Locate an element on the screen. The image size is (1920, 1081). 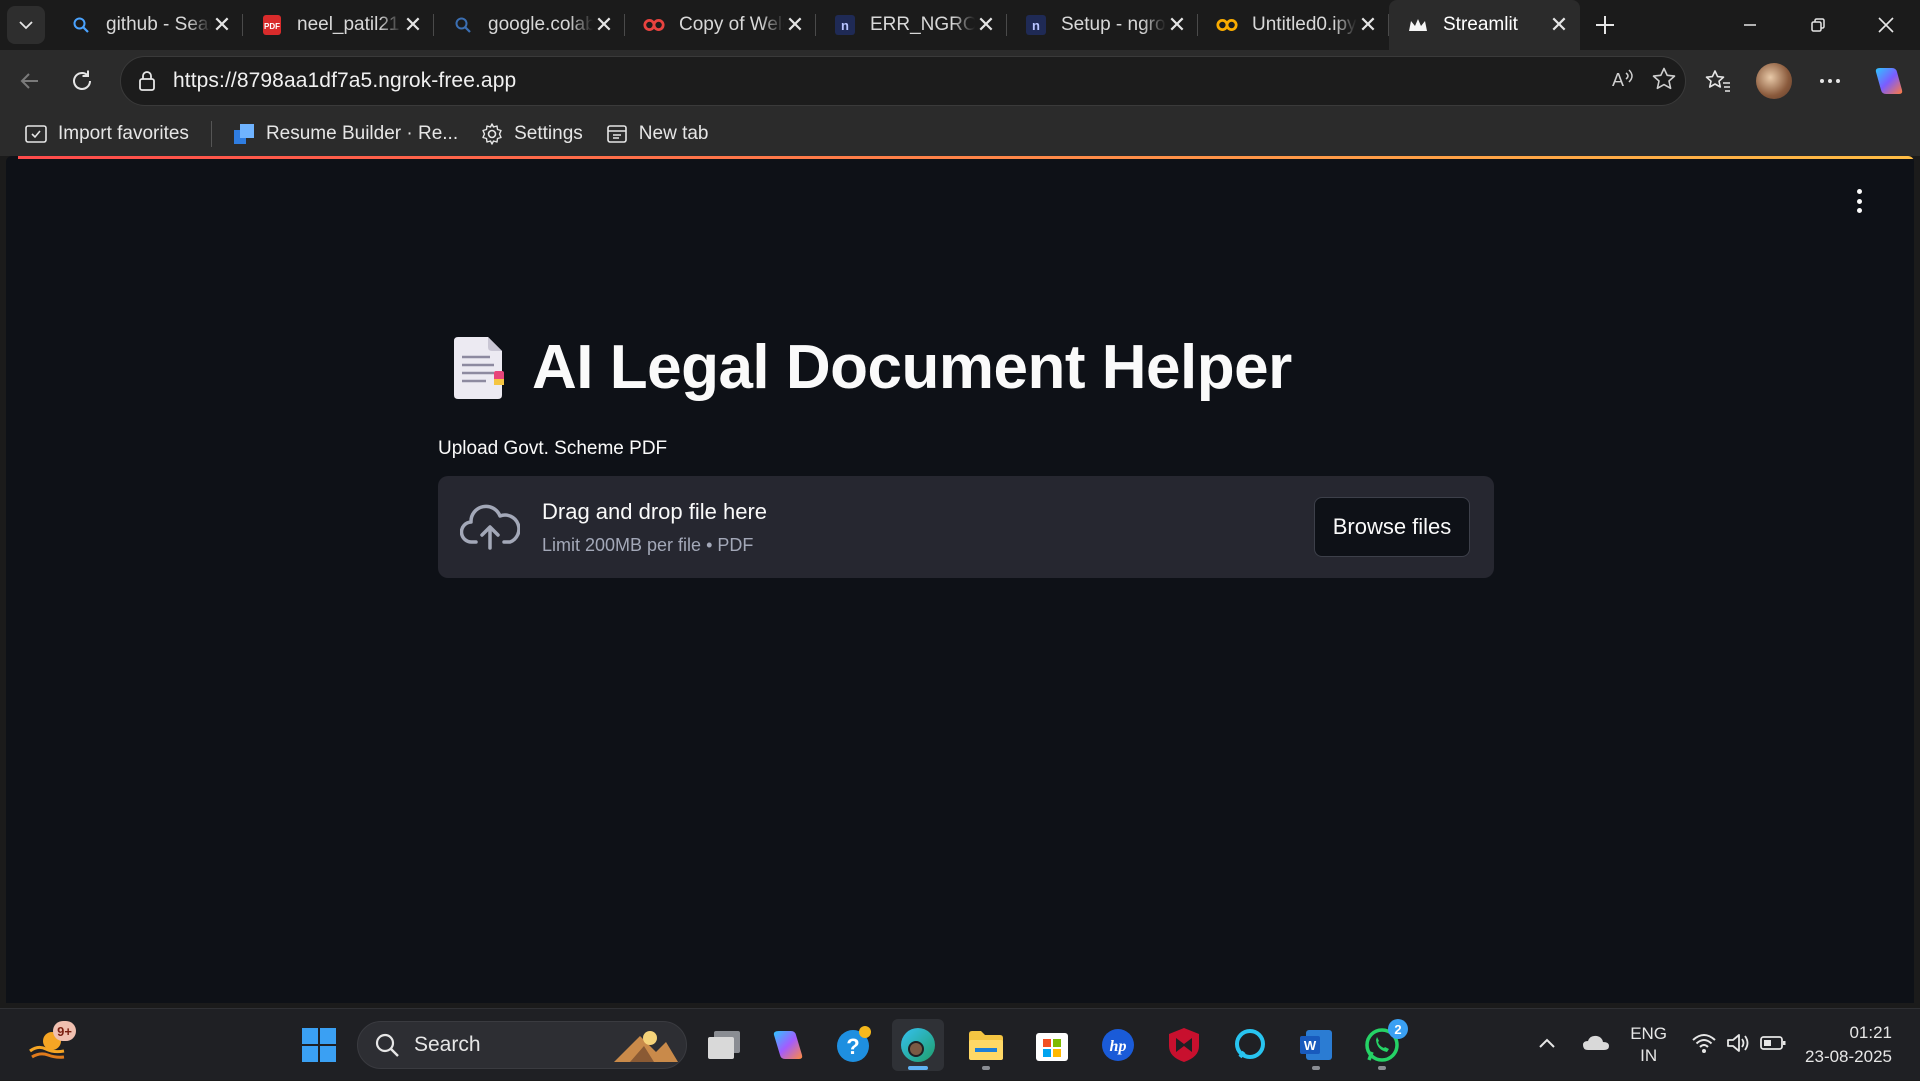
system-tray: ENG IN 01:21 23-08-2025 is located at coordinates (1729, 1045).